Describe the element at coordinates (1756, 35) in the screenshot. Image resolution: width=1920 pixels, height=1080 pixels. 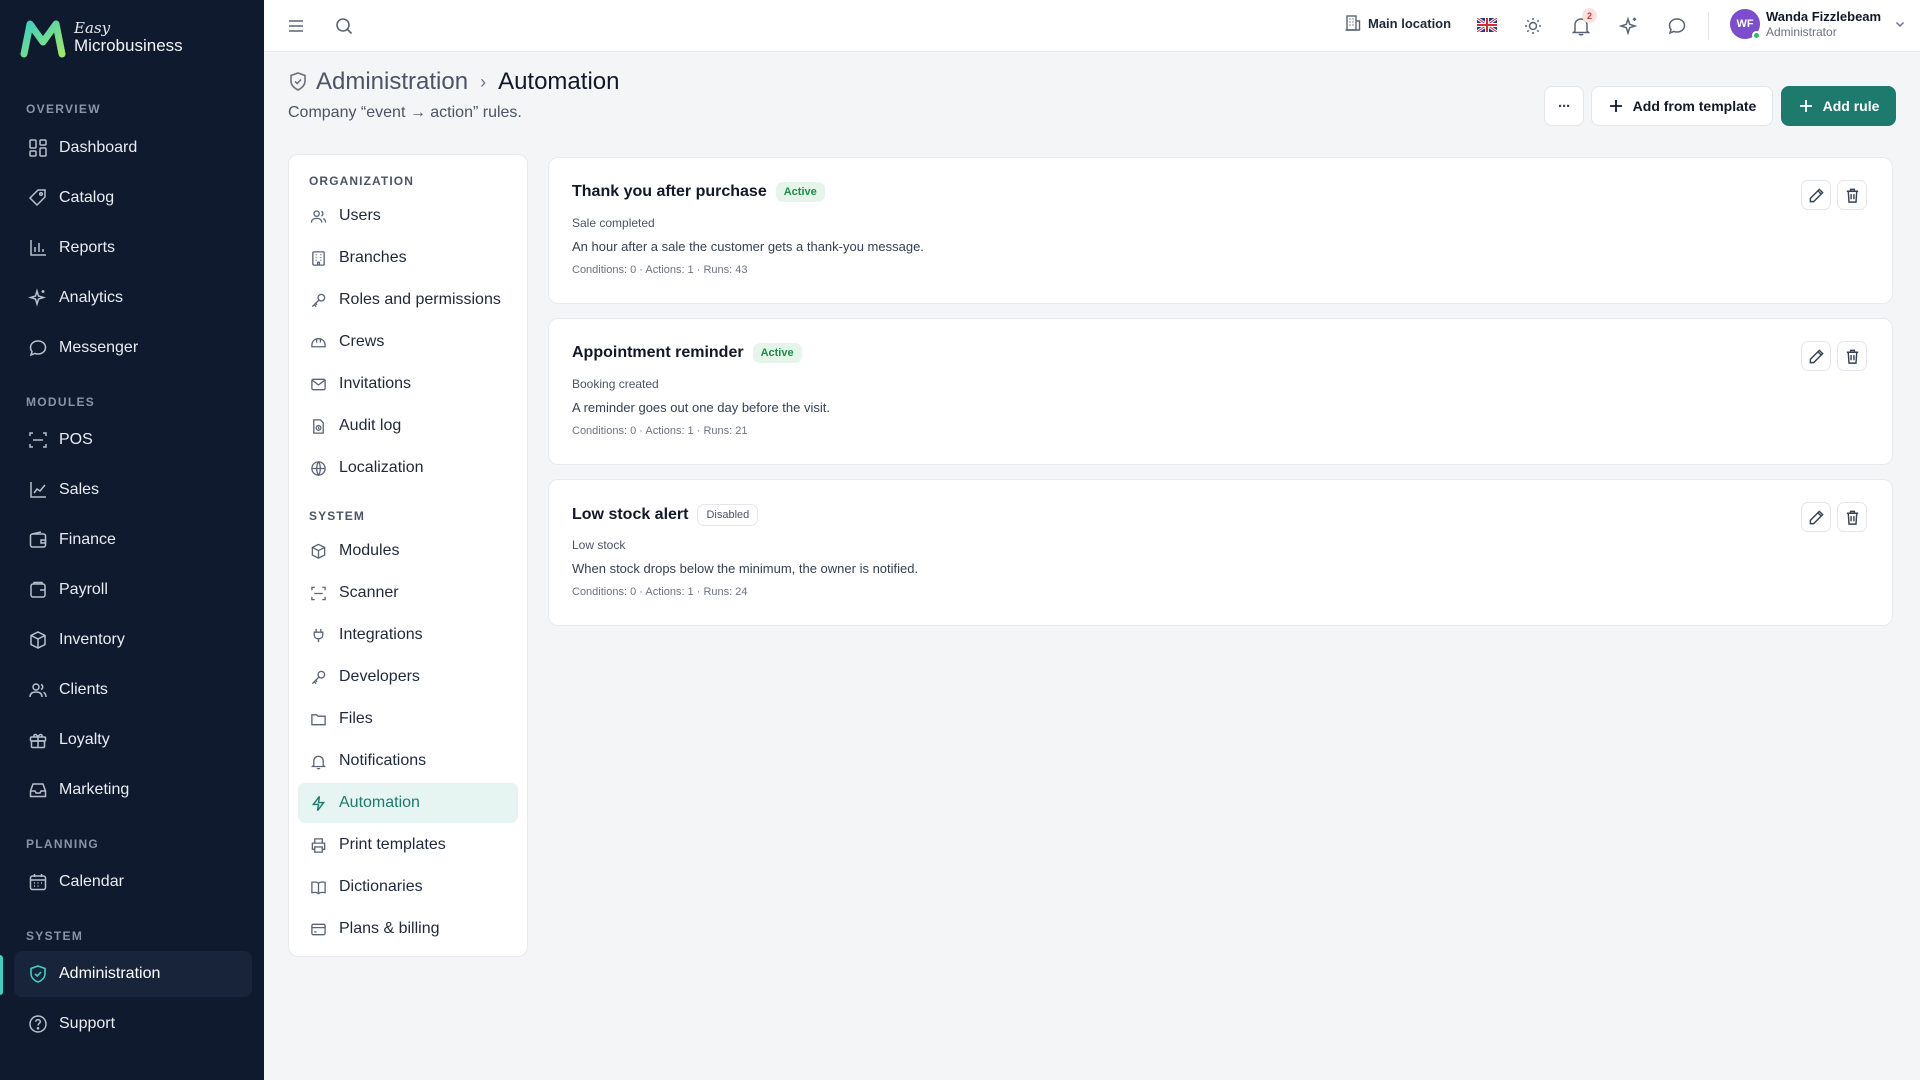
I see `online-status-dot` at that location.